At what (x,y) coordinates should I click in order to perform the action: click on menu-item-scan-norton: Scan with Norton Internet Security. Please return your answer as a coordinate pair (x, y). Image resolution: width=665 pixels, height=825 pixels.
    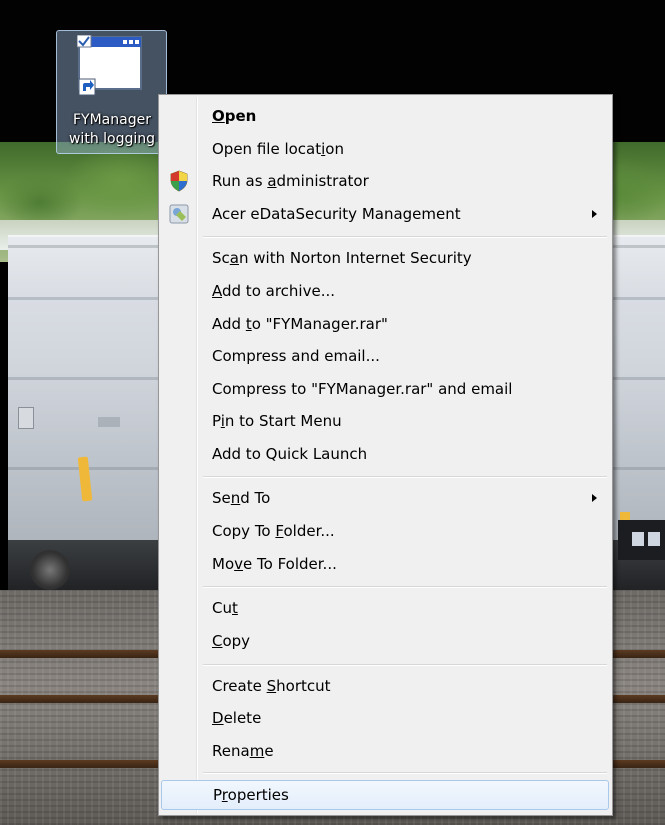
    Looking at the image, I should click on (385, 258).